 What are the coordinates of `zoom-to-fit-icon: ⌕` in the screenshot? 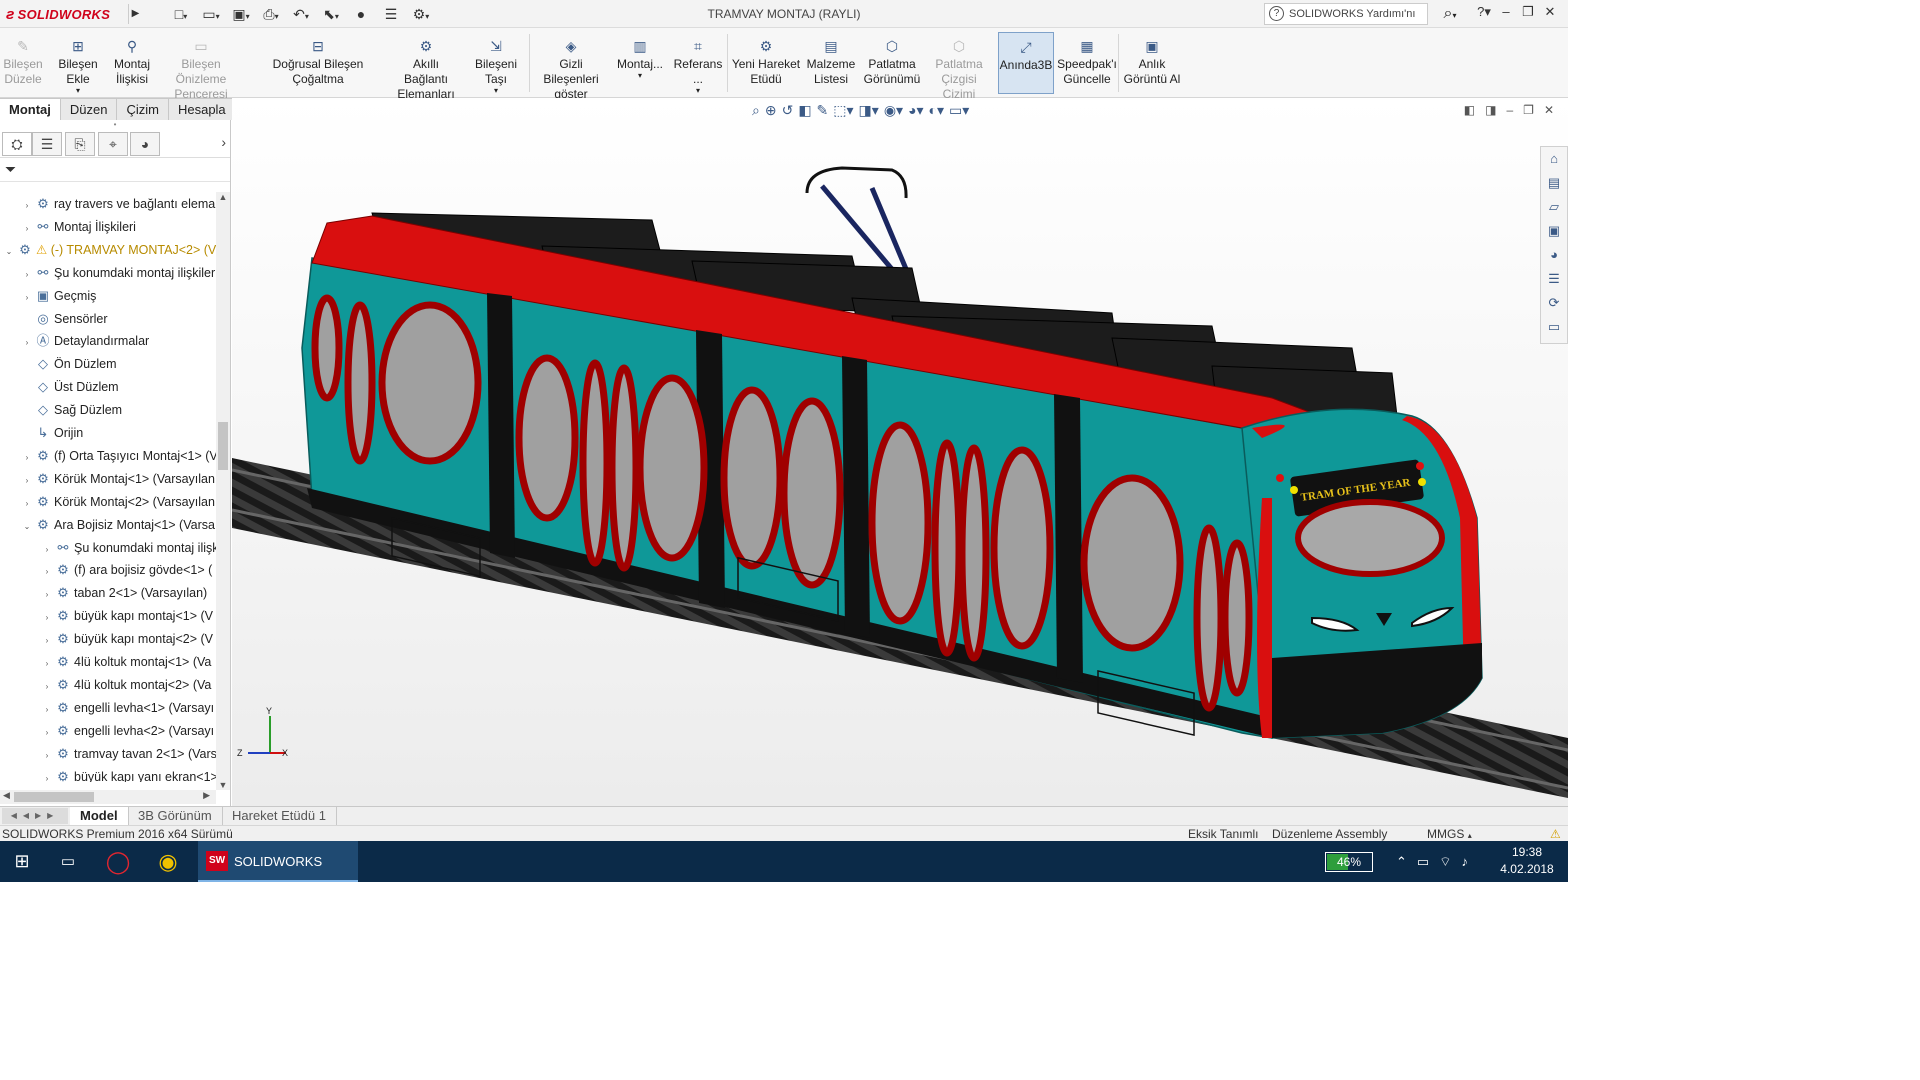 It's located at (756, 110).